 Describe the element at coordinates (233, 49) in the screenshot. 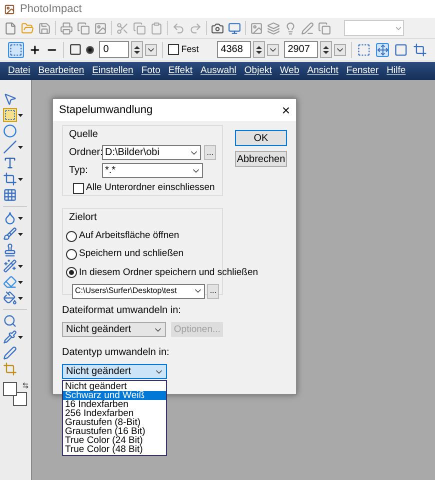

I see `number-field: 4368` at that location.